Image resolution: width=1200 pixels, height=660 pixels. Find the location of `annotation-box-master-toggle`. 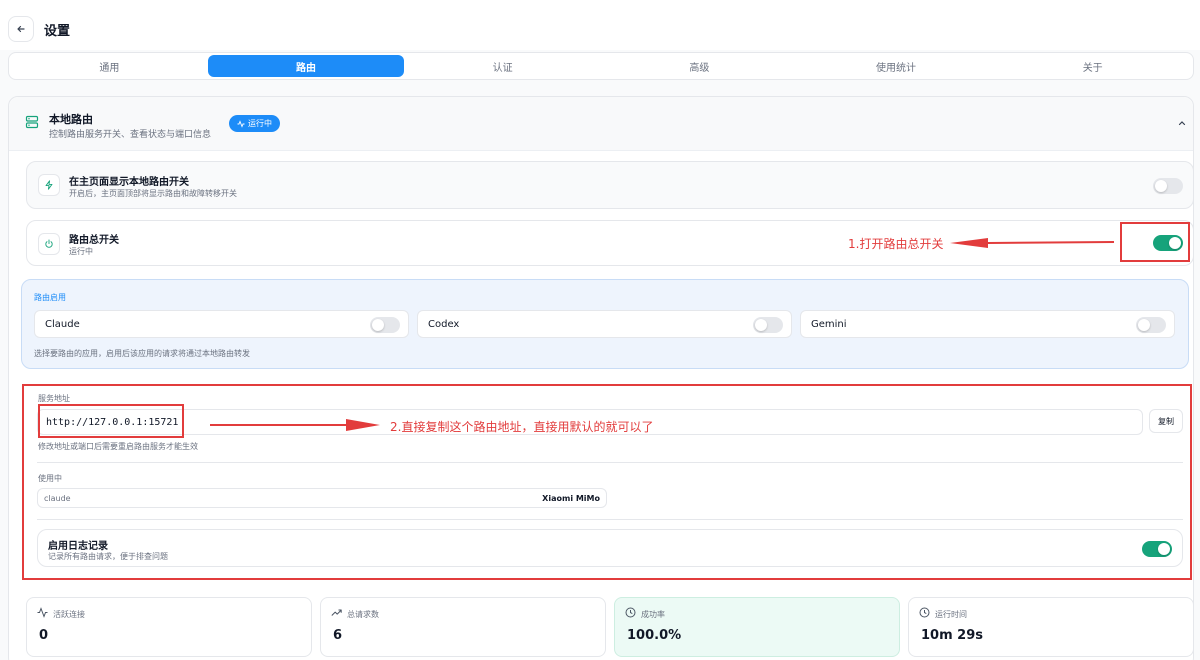

annotation-box-master-toggle is located at coordinates (1155, 242).